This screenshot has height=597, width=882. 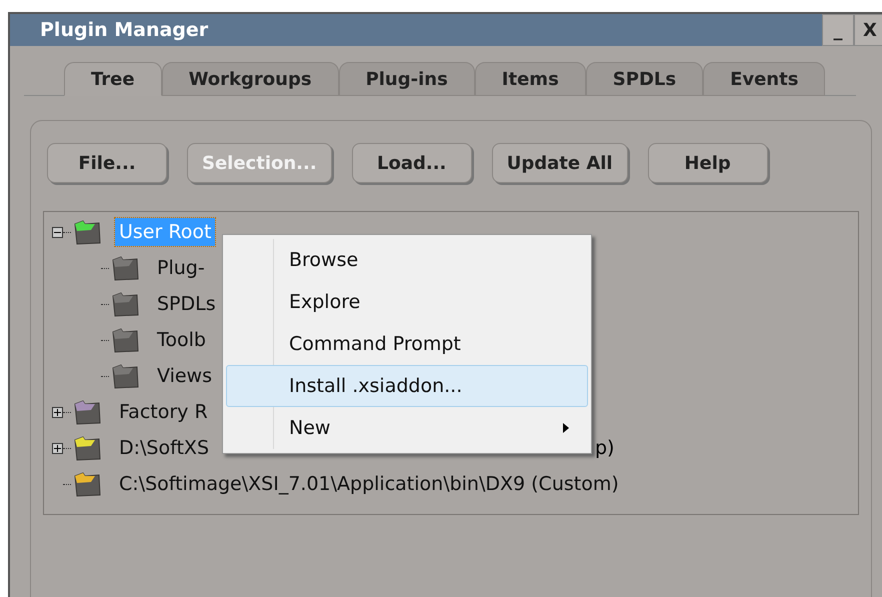 What do you see at coordinates (186, 304) in the screenshot?
I see `tree-item: SPDLs` at bounding box center [186, 304].